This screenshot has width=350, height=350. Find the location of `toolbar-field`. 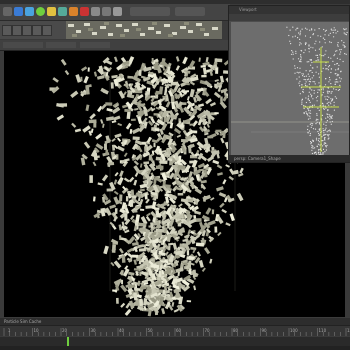

toolbar-field is located at coordinates (150, 11).